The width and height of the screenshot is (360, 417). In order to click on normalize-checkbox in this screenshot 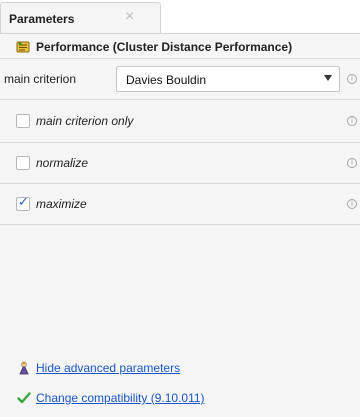, I will do `click(23, 163)`.